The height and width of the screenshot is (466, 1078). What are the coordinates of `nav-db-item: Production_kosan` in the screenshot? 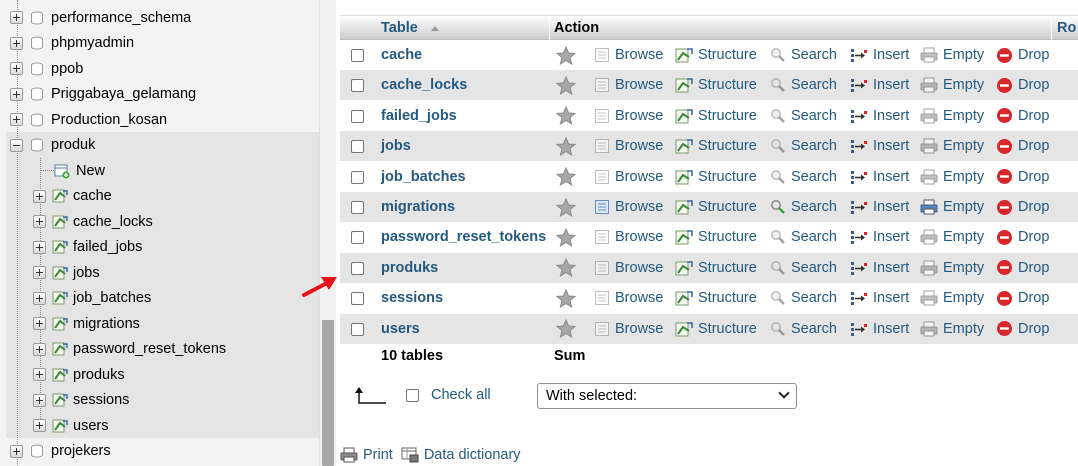 It's located at (88, 119).